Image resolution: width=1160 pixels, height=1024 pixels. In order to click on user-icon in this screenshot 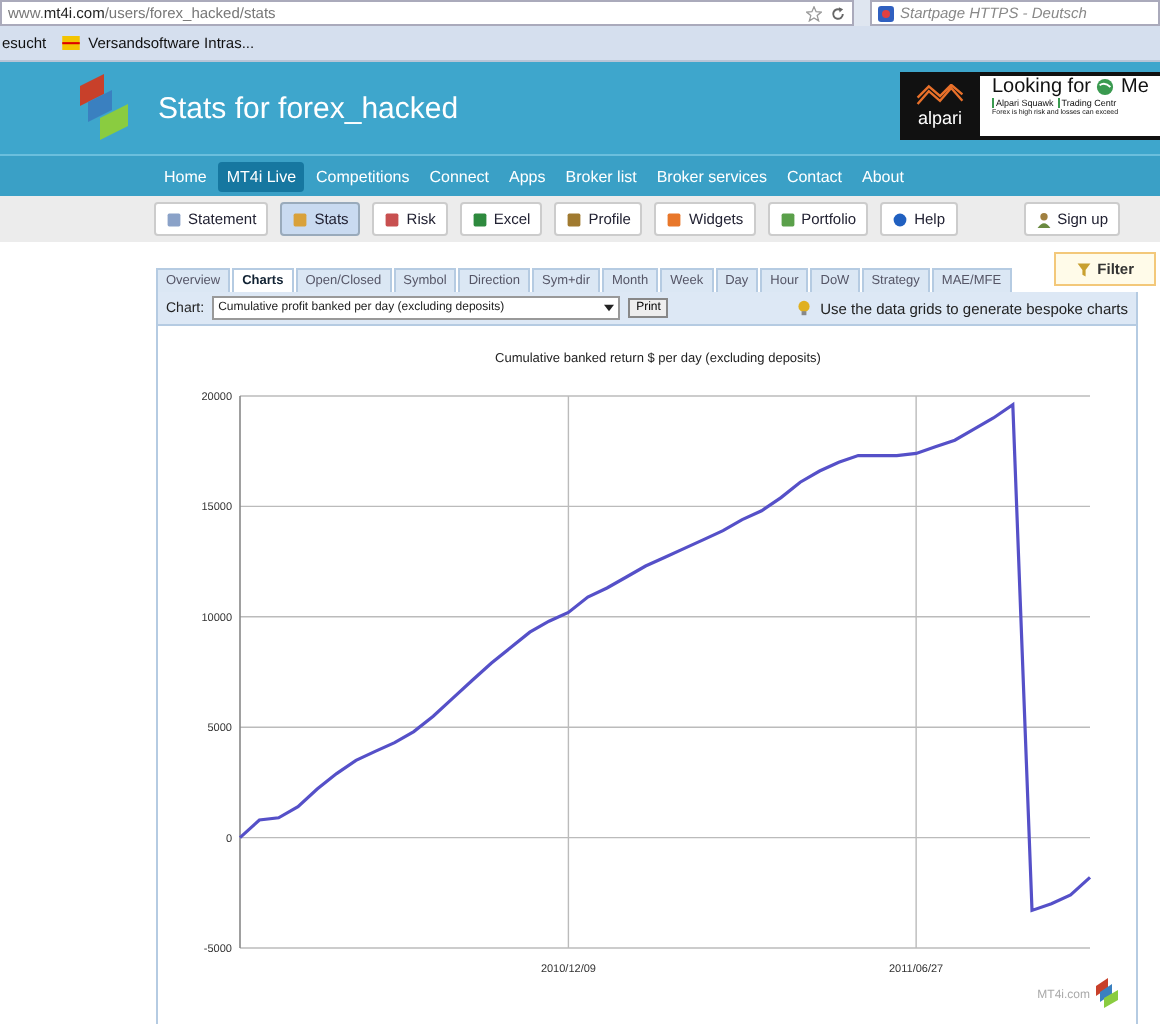, I will do `click(1043, 219)`.